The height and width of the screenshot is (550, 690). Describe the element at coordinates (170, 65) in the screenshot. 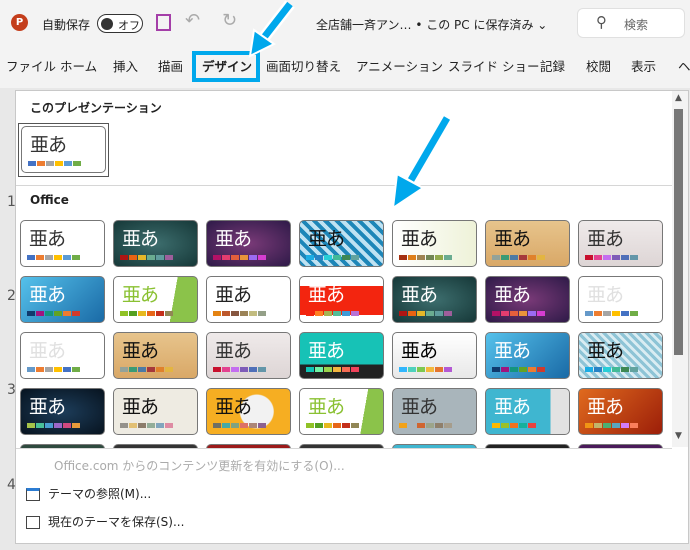

I see `tab-3: 描画` at that location.